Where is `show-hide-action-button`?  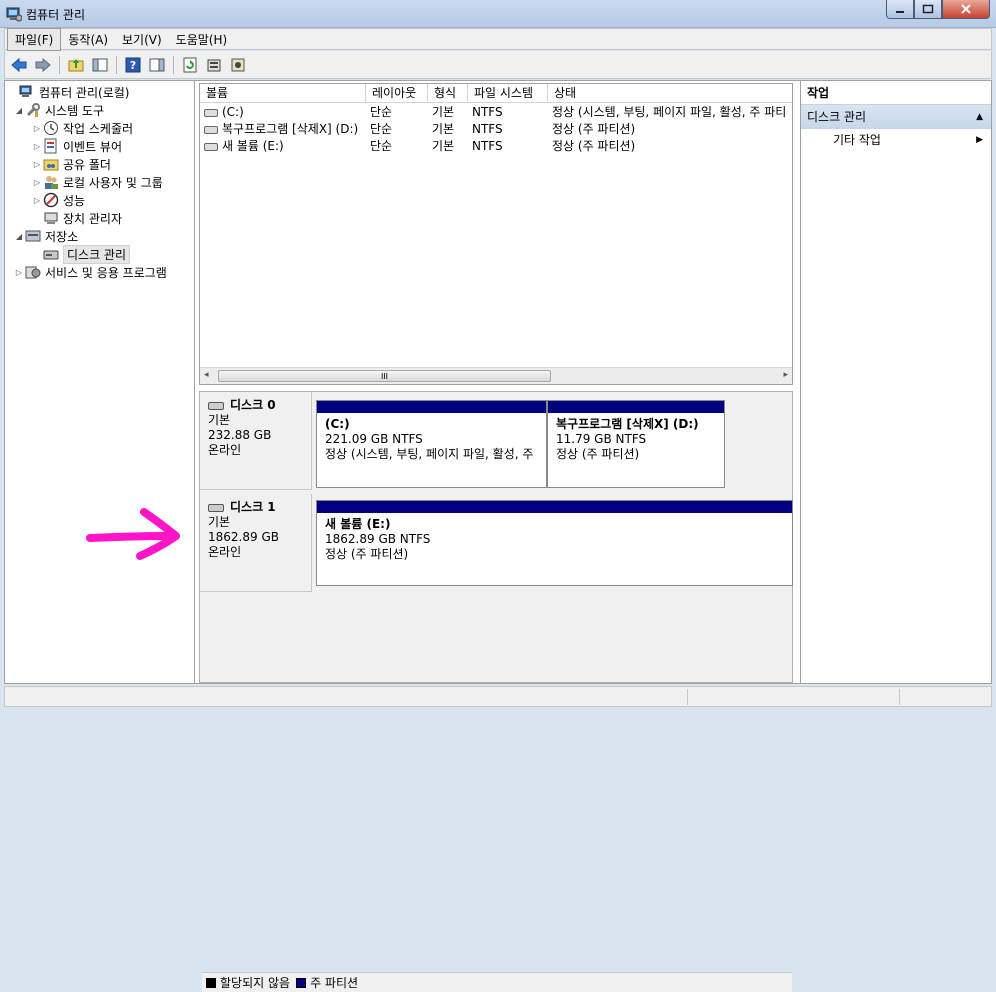 show-hide-action-button is located at coordinates (157, 65).